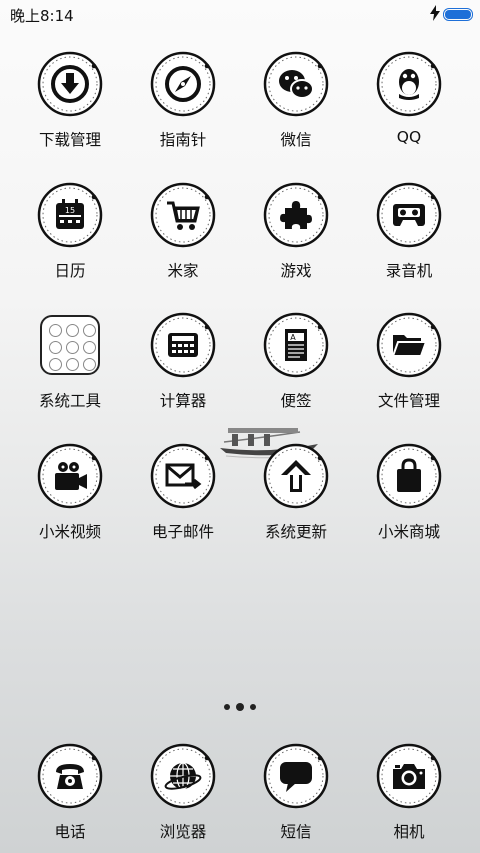  I want to click on app-label: 电子邮件, so click(182, 532).